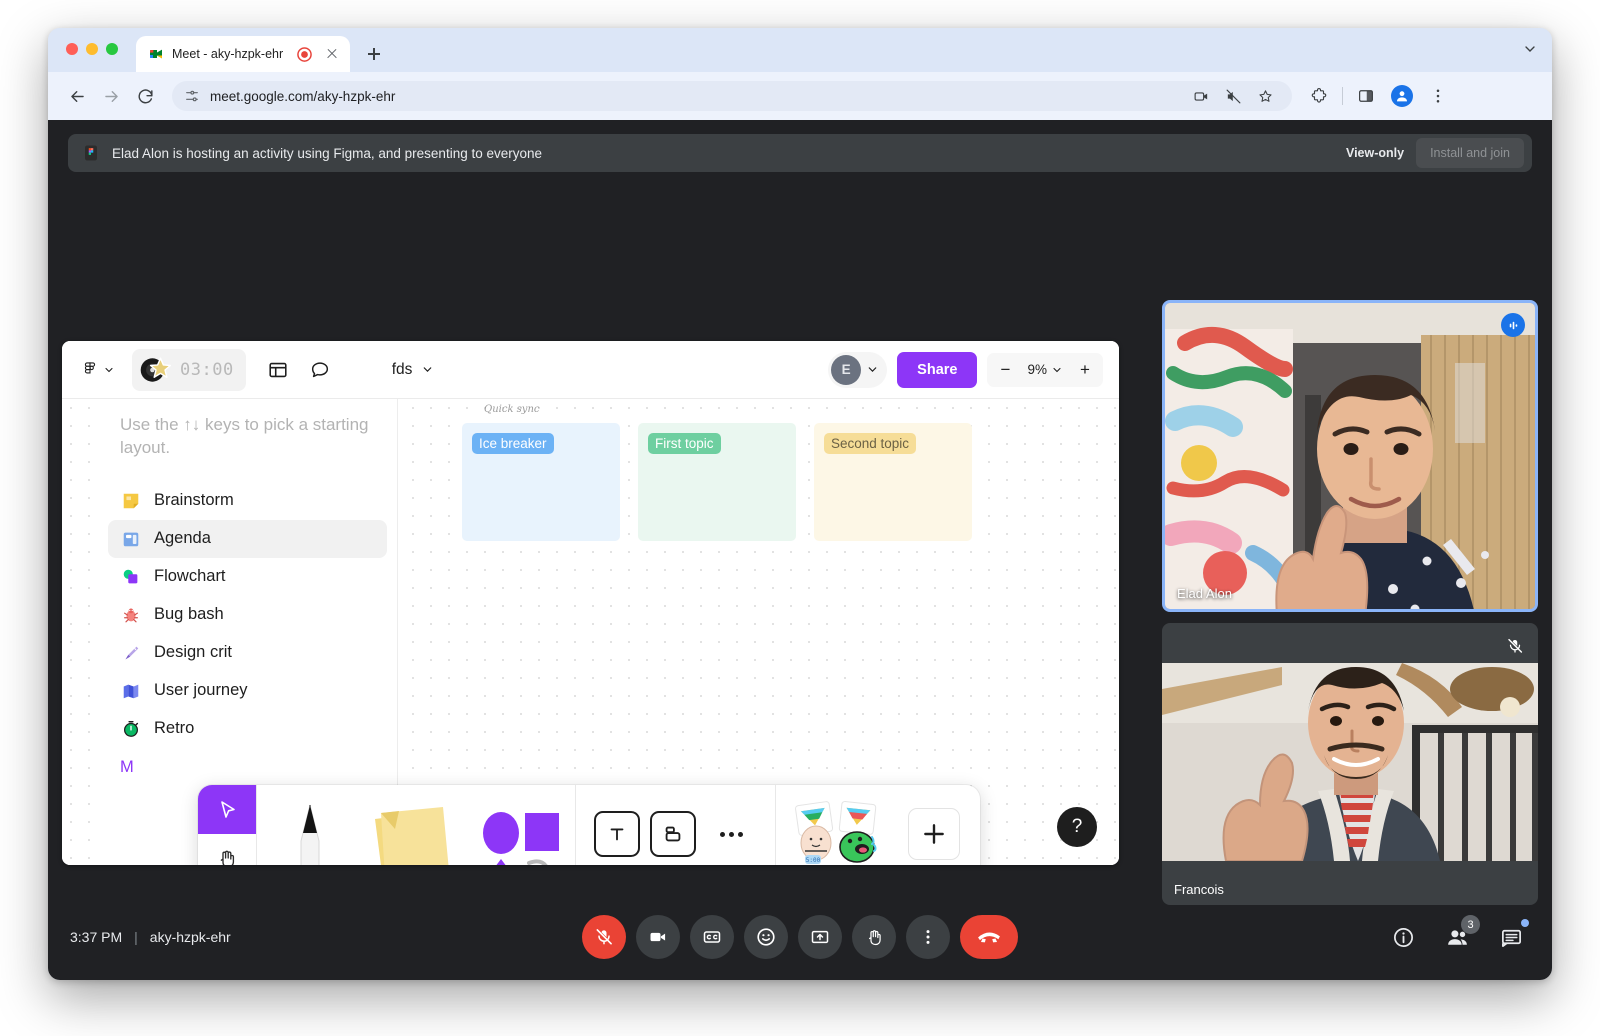 The height and width of the screenshot is (1036, 1600). I want to click on layout-item-agenda: Agenda, so click(247, 538).